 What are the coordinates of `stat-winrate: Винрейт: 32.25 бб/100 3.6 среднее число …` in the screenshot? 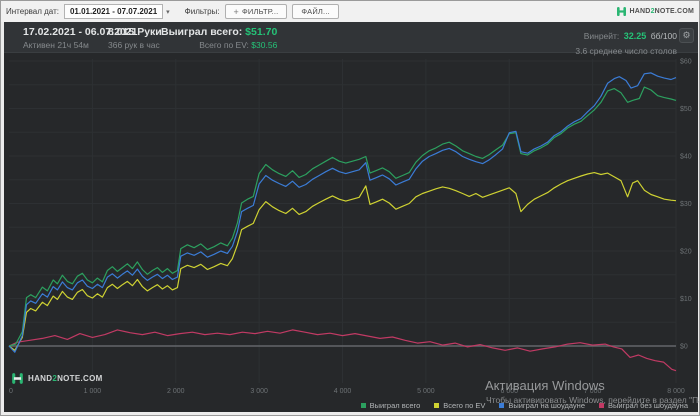 It's located at (626, 41).